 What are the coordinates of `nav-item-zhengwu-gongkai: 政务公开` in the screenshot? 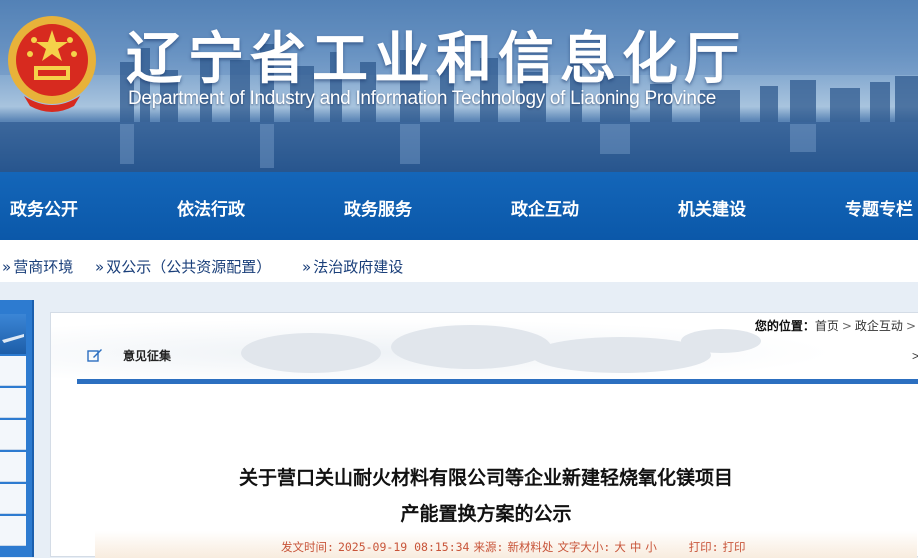 It's located at (44, 207).